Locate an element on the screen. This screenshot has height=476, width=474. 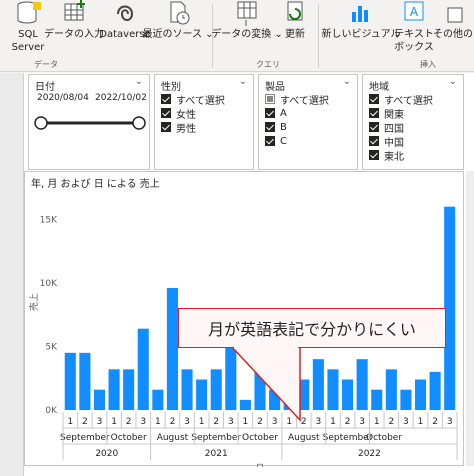
x-year-label: 2021 is located at coordinates (216, 454).